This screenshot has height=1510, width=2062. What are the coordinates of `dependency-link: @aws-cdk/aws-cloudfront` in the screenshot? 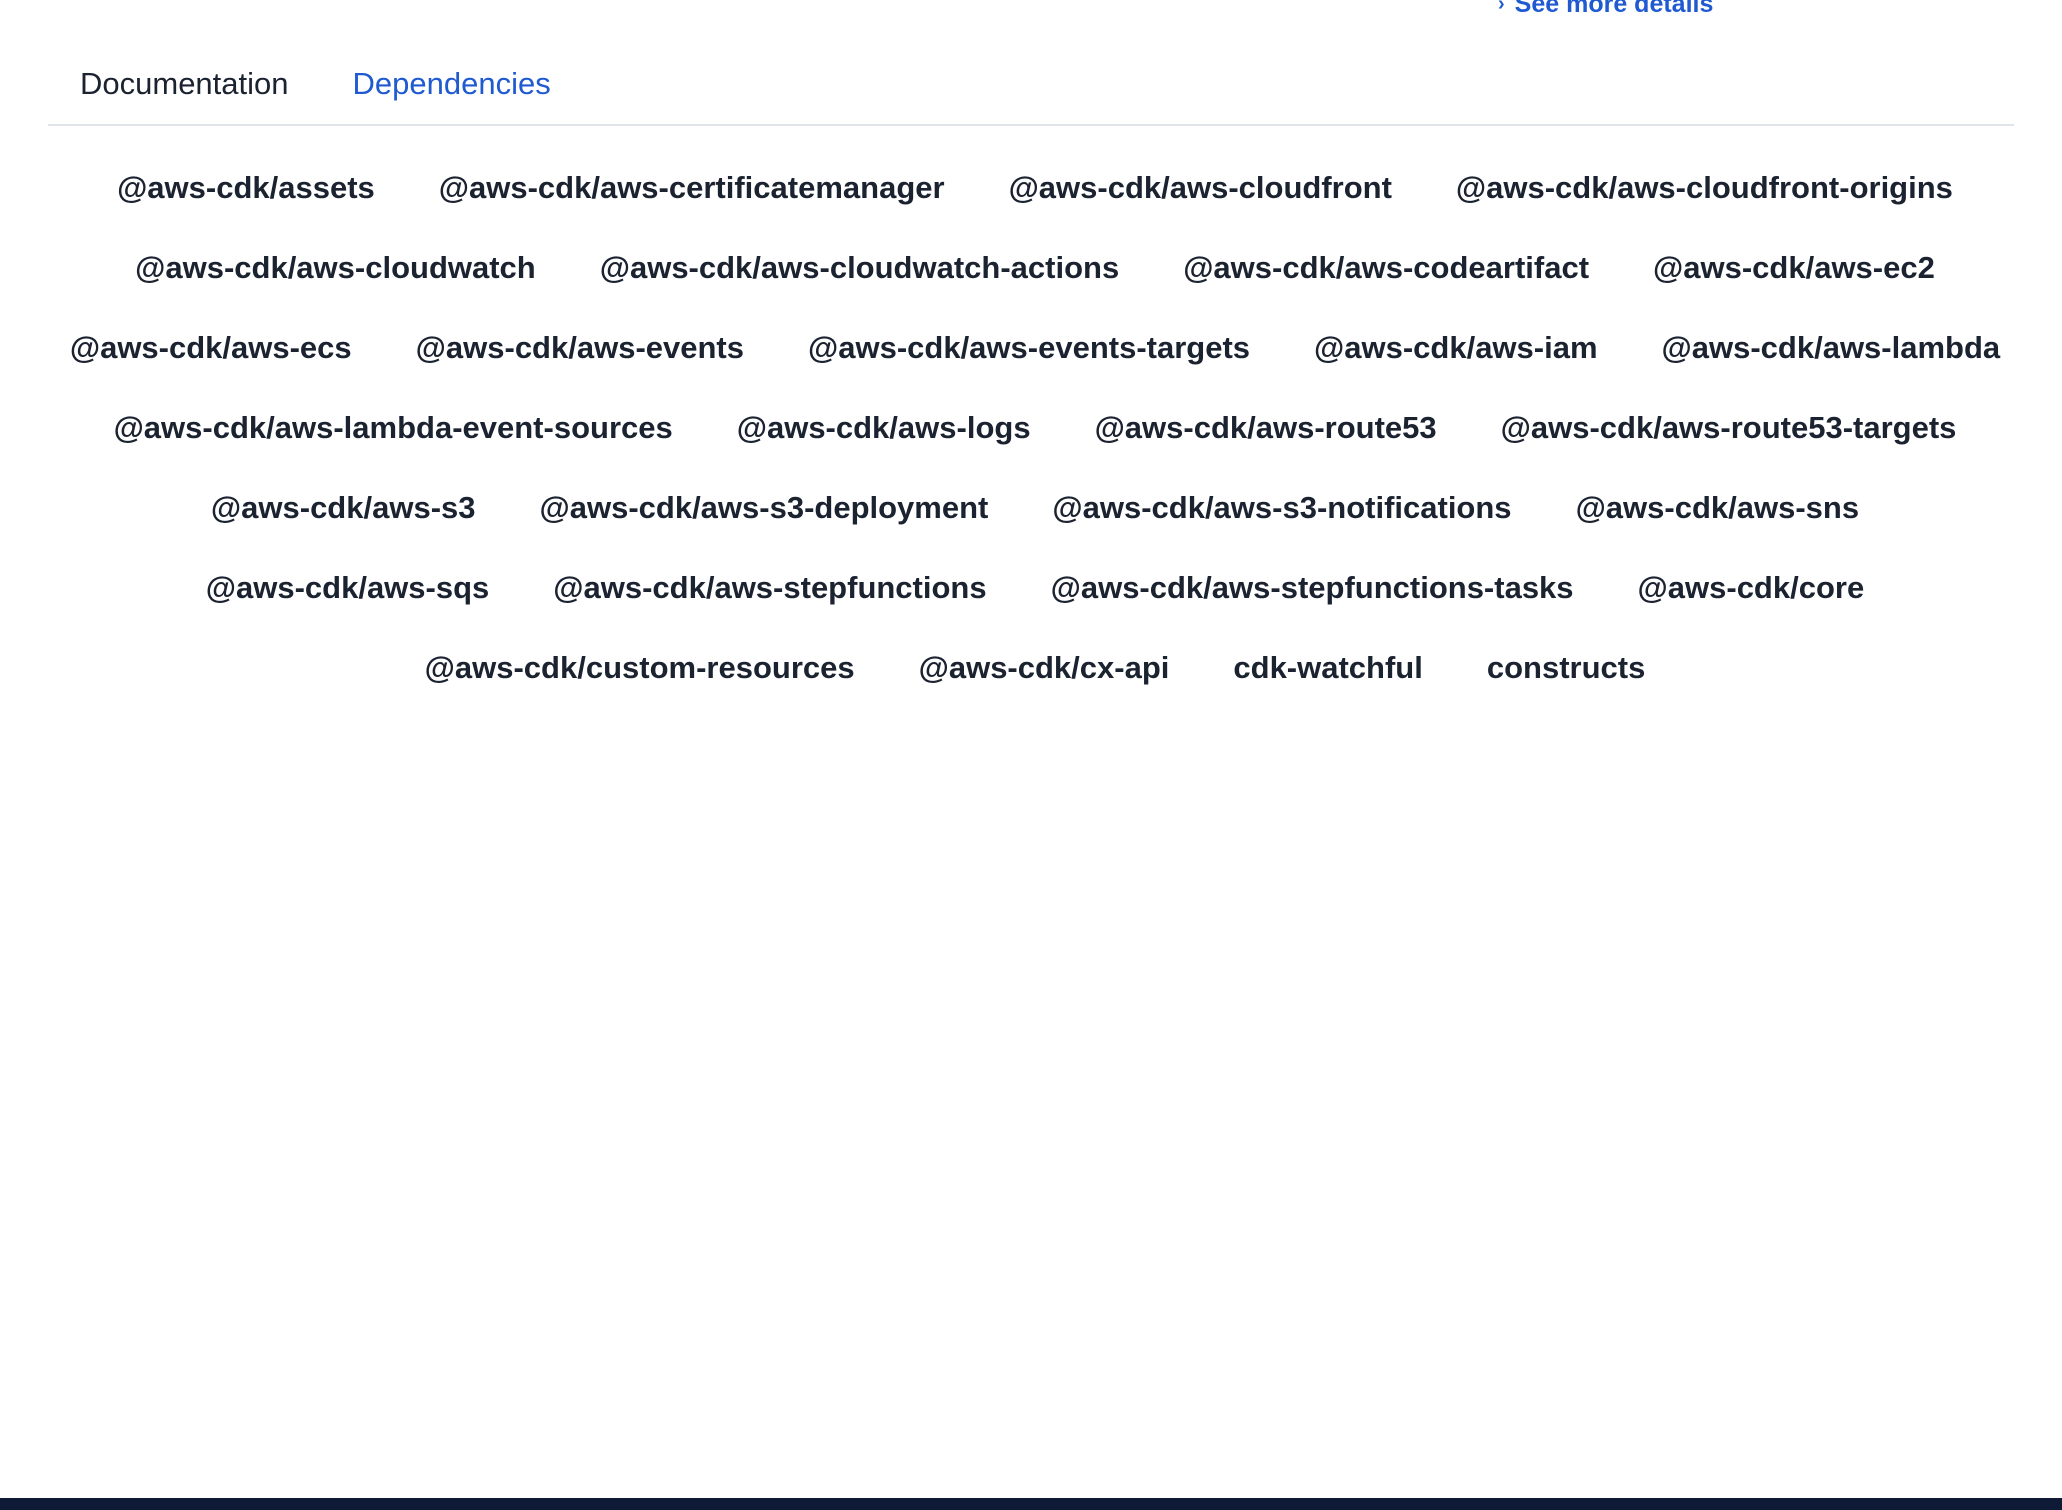 It's located at (1200, 188).